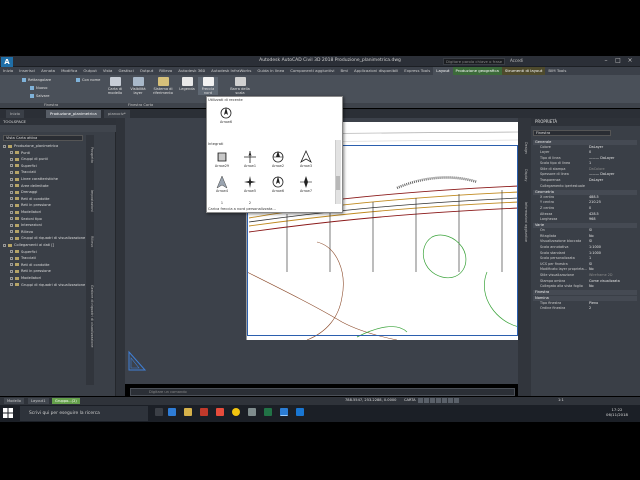  I want to click on osnap-icon, so click(444, 400).